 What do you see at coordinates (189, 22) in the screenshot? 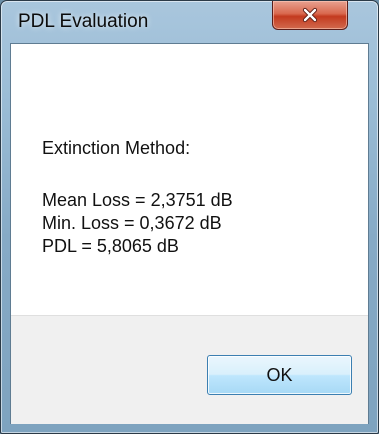
I see `title-bar: PDL Evaluation` at bounding box center [189, 22].